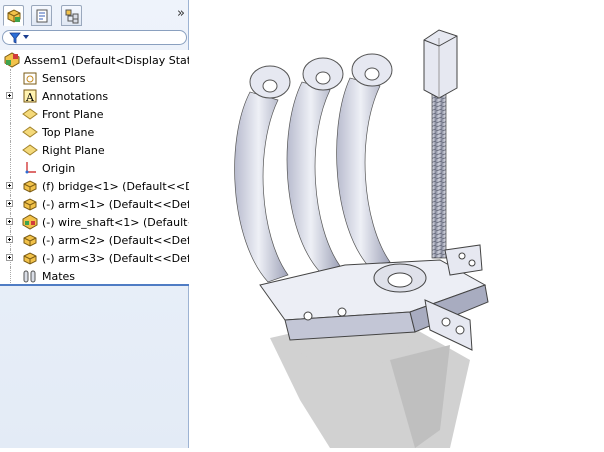 The image size is (604, 452). I want to click on tree-item: (-) wire_shaft<1> (Default<, so click(94, 222).